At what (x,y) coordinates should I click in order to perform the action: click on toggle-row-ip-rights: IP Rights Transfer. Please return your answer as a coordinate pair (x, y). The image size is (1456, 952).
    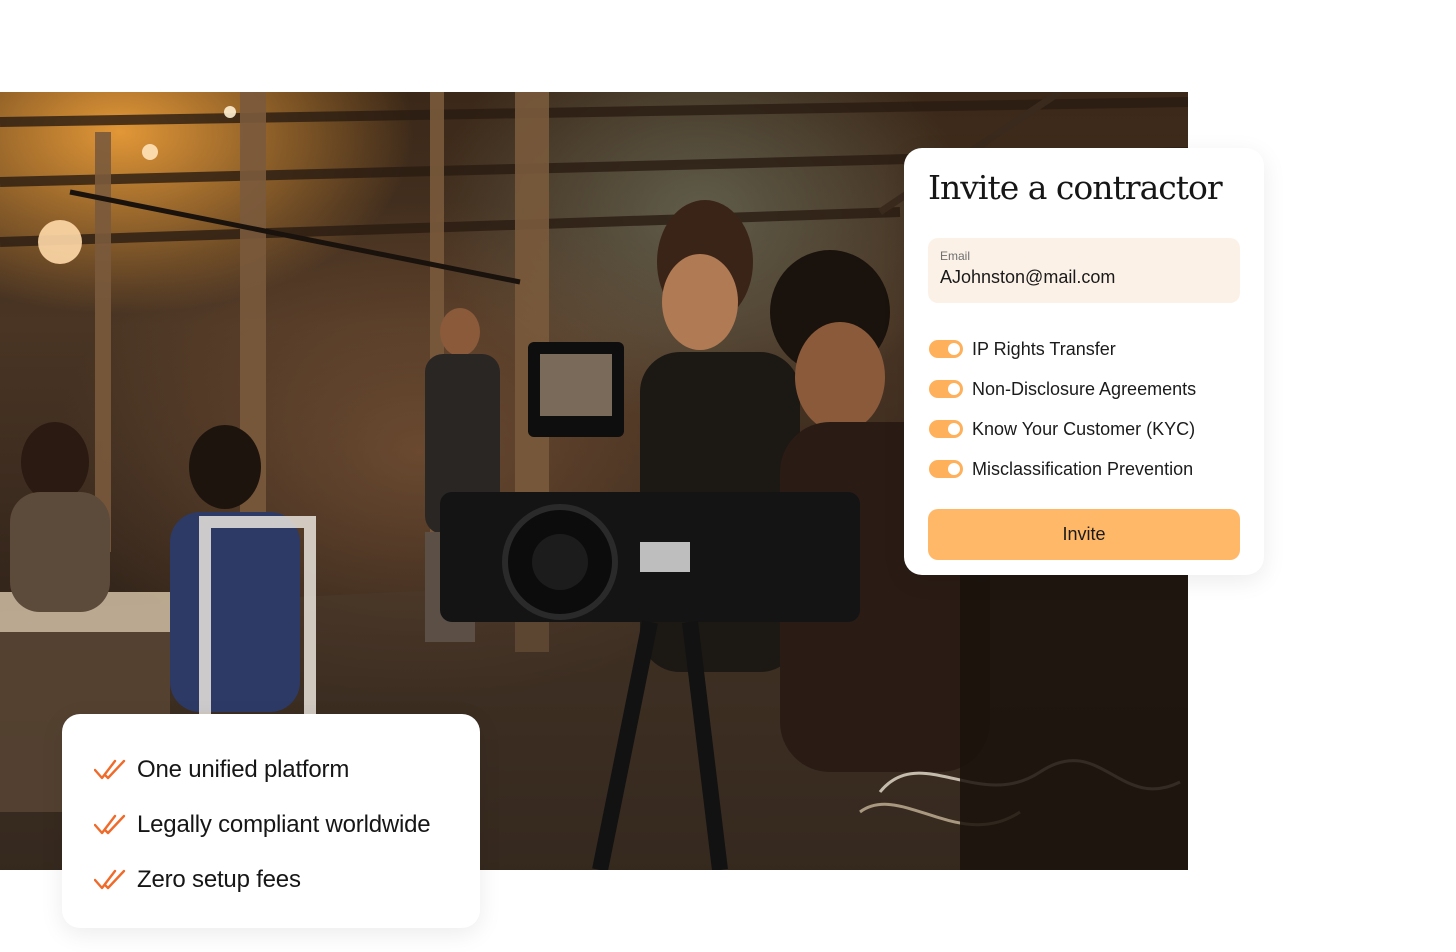
    Looking at the image, I should click on (1084, 349).